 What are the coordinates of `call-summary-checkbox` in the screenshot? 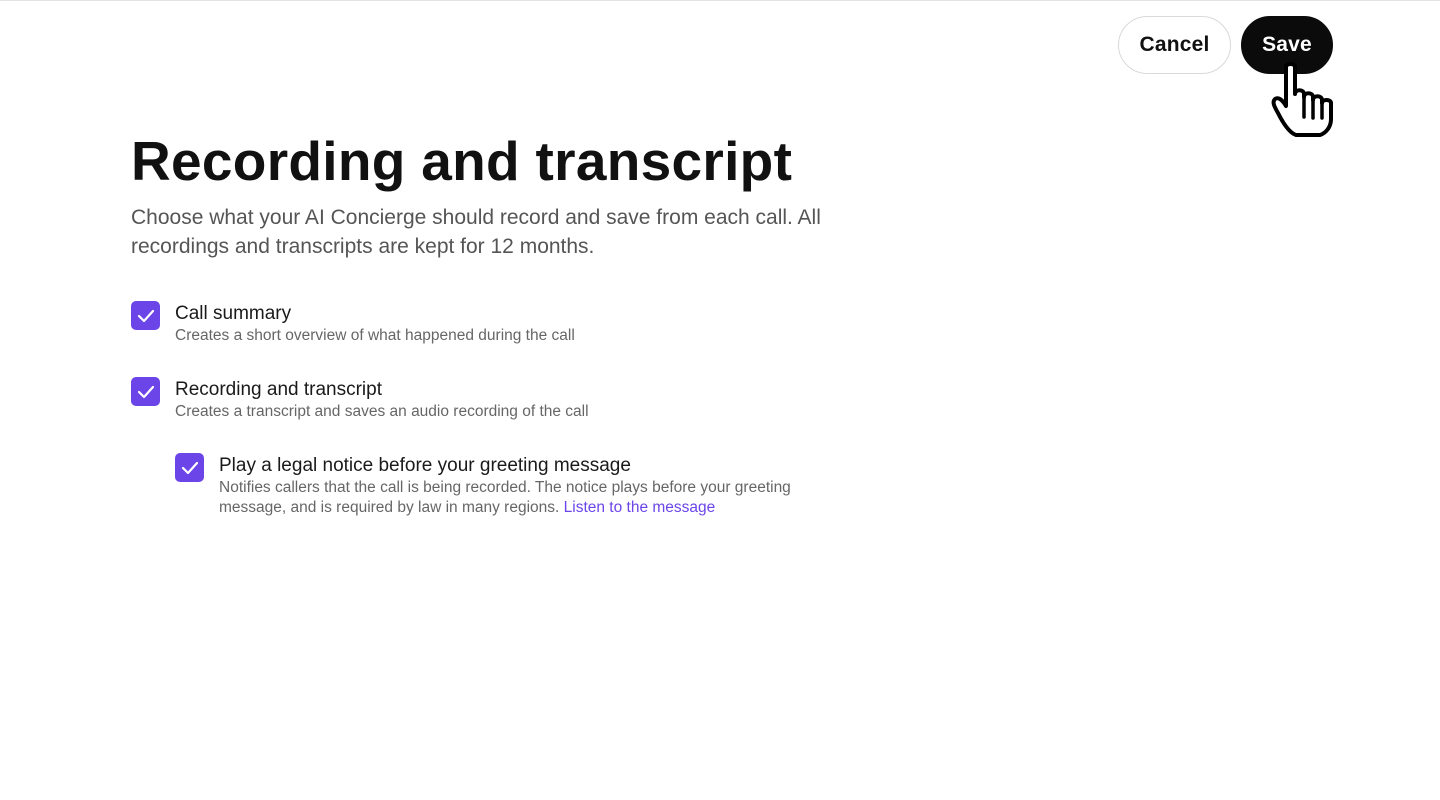 It's located at (145, 315).